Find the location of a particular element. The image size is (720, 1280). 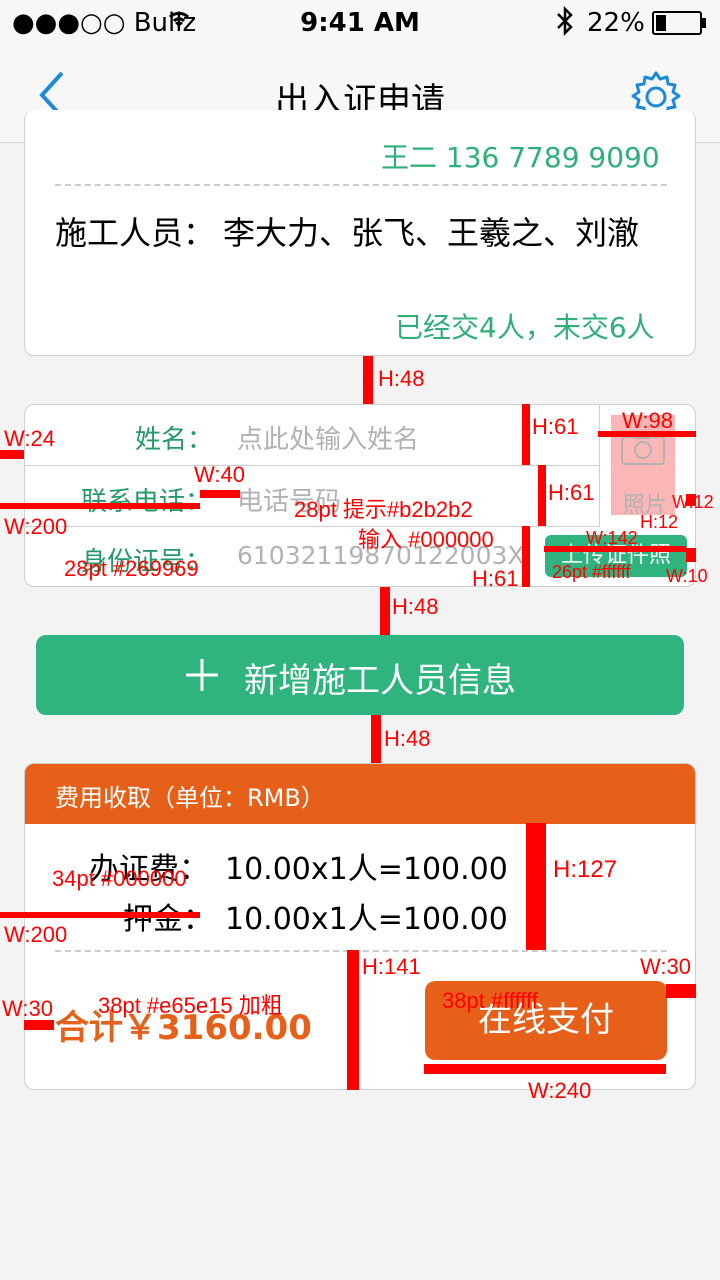

annotation-label: W:10 is located at coordinates (687, 576).